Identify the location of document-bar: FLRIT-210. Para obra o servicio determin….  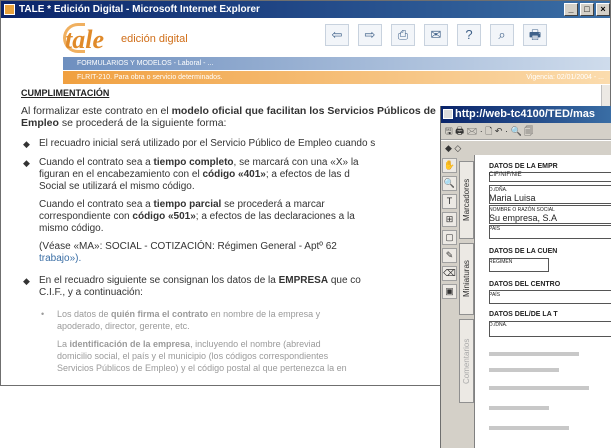
(336, 77).